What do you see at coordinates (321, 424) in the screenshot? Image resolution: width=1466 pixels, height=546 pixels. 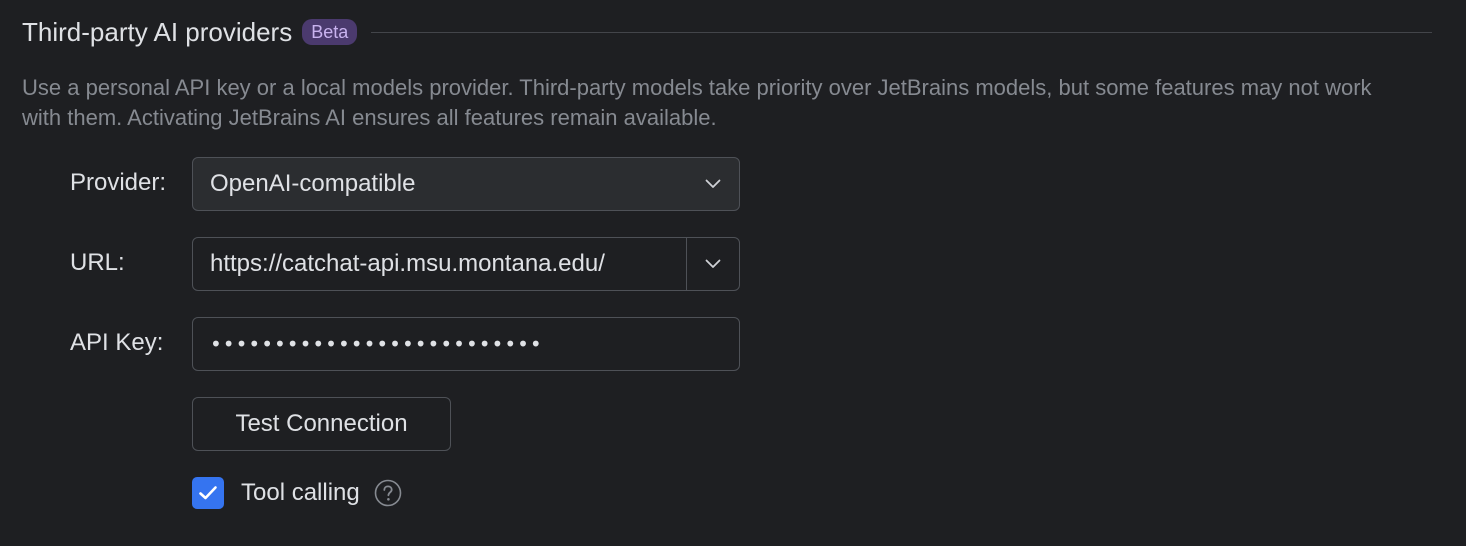 I see `test-connection-button: Test Connection` at bounding box center [321, 424].